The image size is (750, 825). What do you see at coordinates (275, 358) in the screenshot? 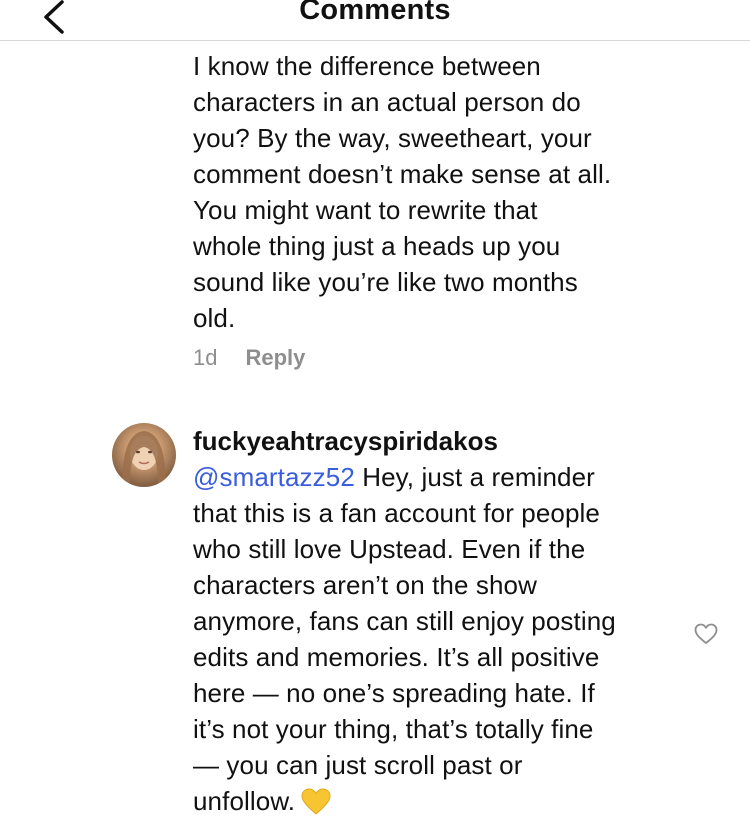
I see `reply-button: Reply` at bounding box center [275, 358].